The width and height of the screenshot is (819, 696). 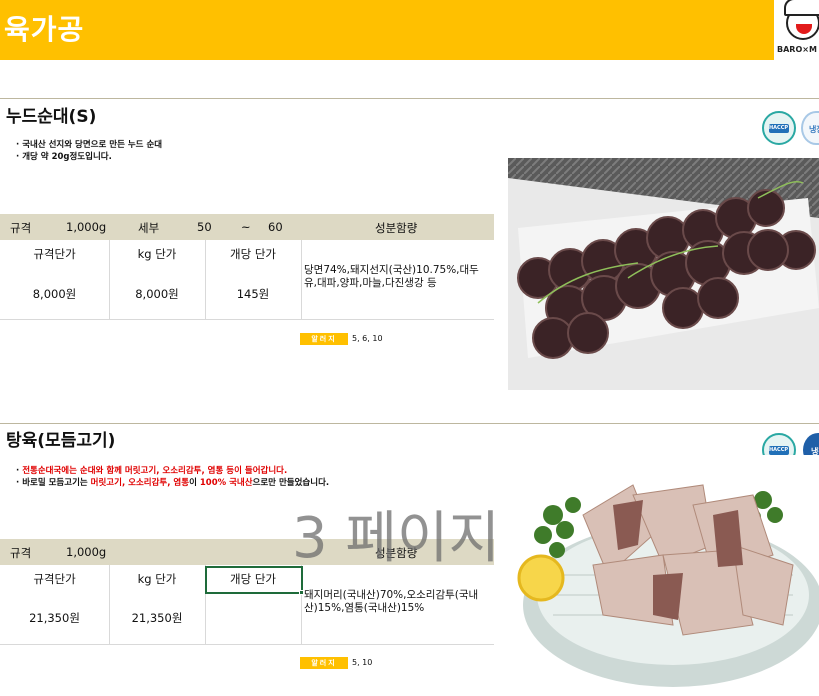 I want to click on spec-range-from: 50, so click(x=204, y=227).